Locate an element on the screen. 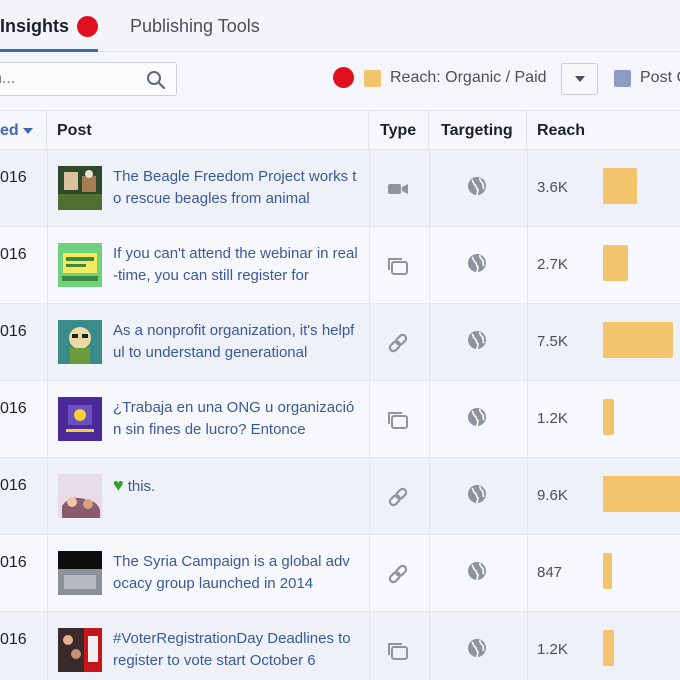 This screenshot has height=680, width=680. page-tabs: Insights Publishing Tools is located at coordinates (340, 26).